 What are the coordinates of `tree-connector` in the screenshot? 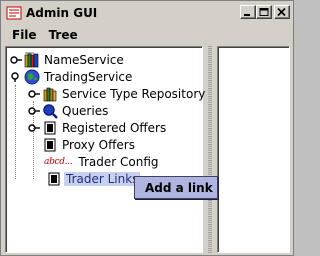 It's located at (15, 132).